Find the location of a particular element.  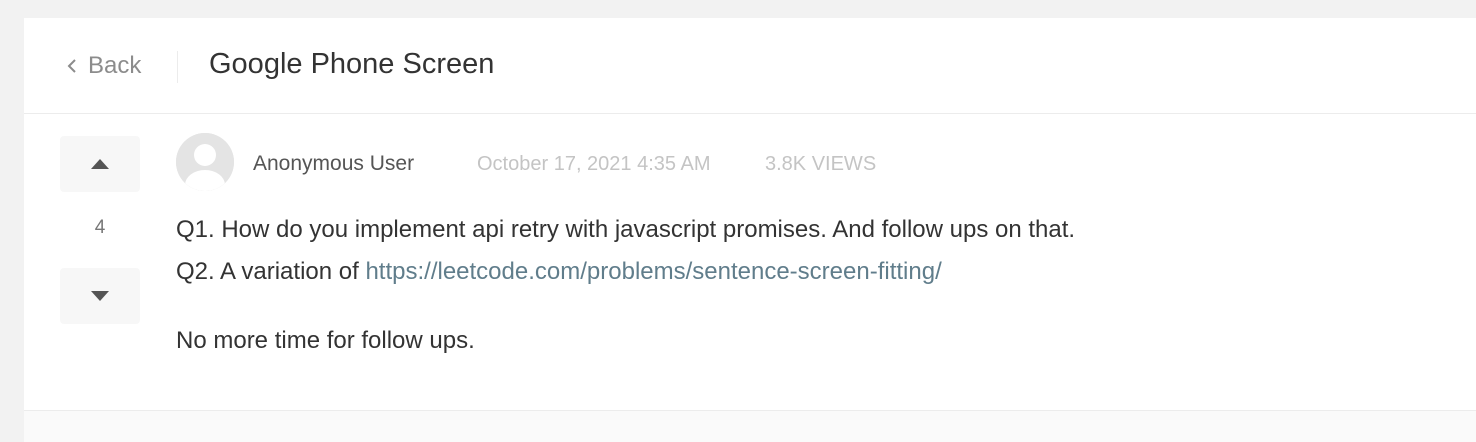

avatar is located at coordinates (205, 162).